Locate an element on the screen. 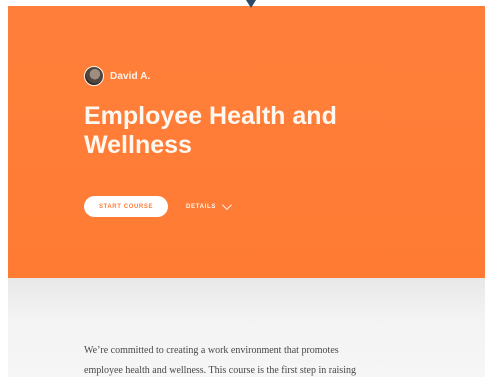  author-info: David A. is located at coordinates (117, 76).